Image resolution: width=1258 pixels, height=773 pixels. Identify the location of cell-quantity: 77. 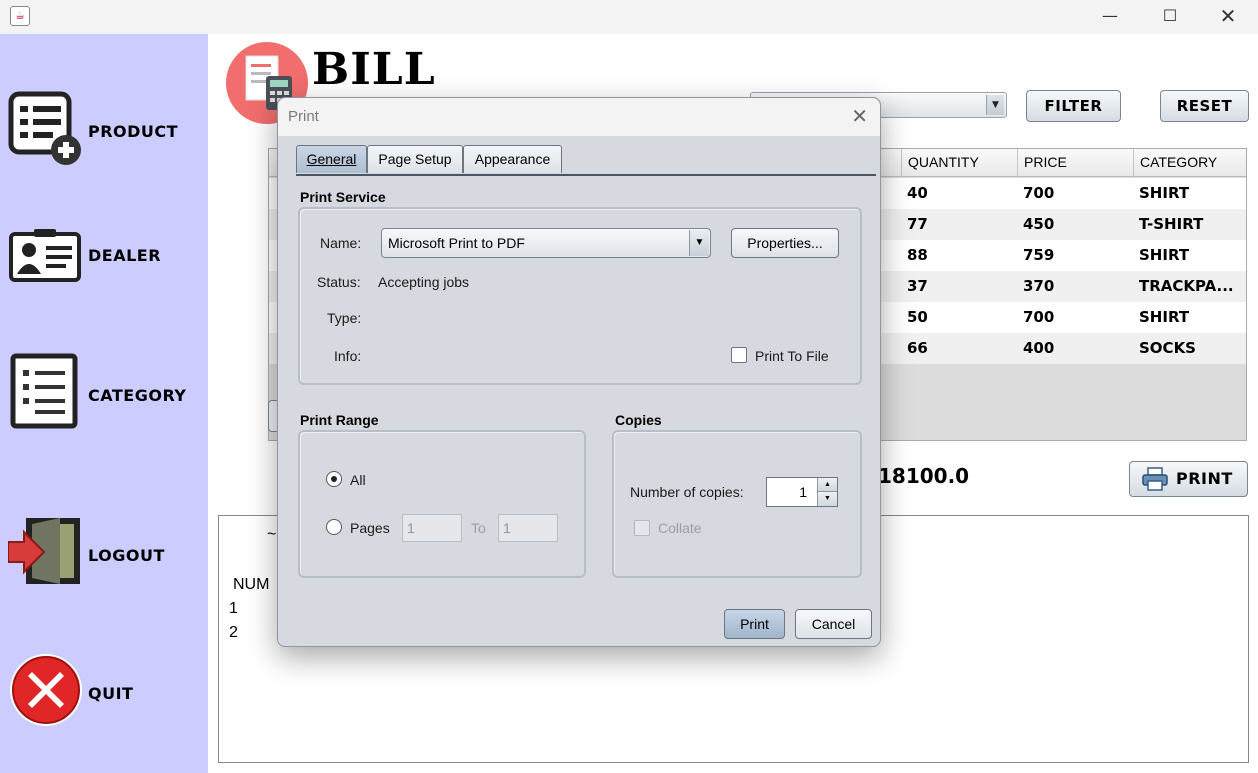
(917, 224).